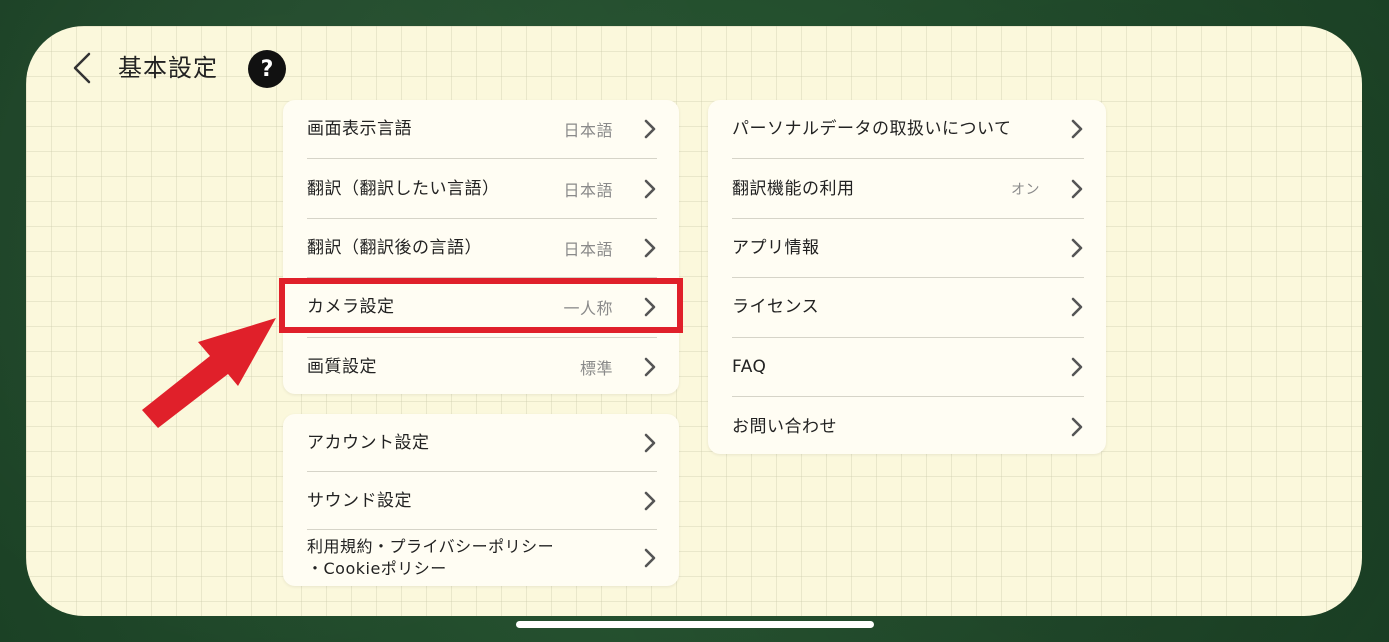 Image resolution: width=1389 pixels, height=642 pixels. Describe the element at coordinates (872, 129) in the screenshot. I see `row-label: パーソナルデータの取扱いについて` at that location.